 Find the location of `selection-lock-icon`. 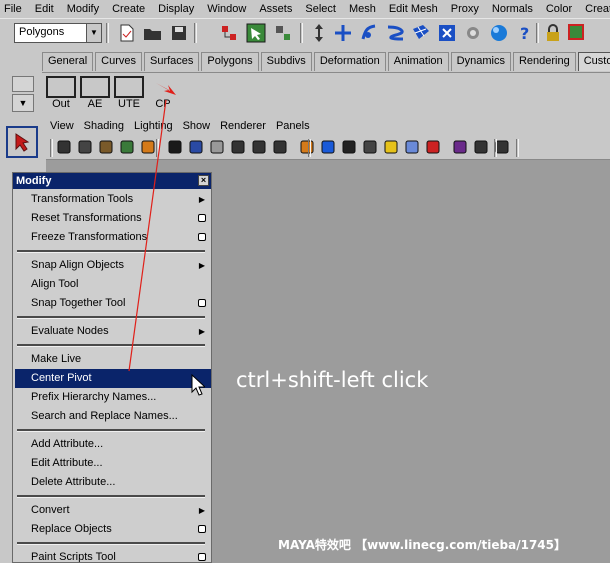

selection-lock-icon is located at coordinates (577, 33).